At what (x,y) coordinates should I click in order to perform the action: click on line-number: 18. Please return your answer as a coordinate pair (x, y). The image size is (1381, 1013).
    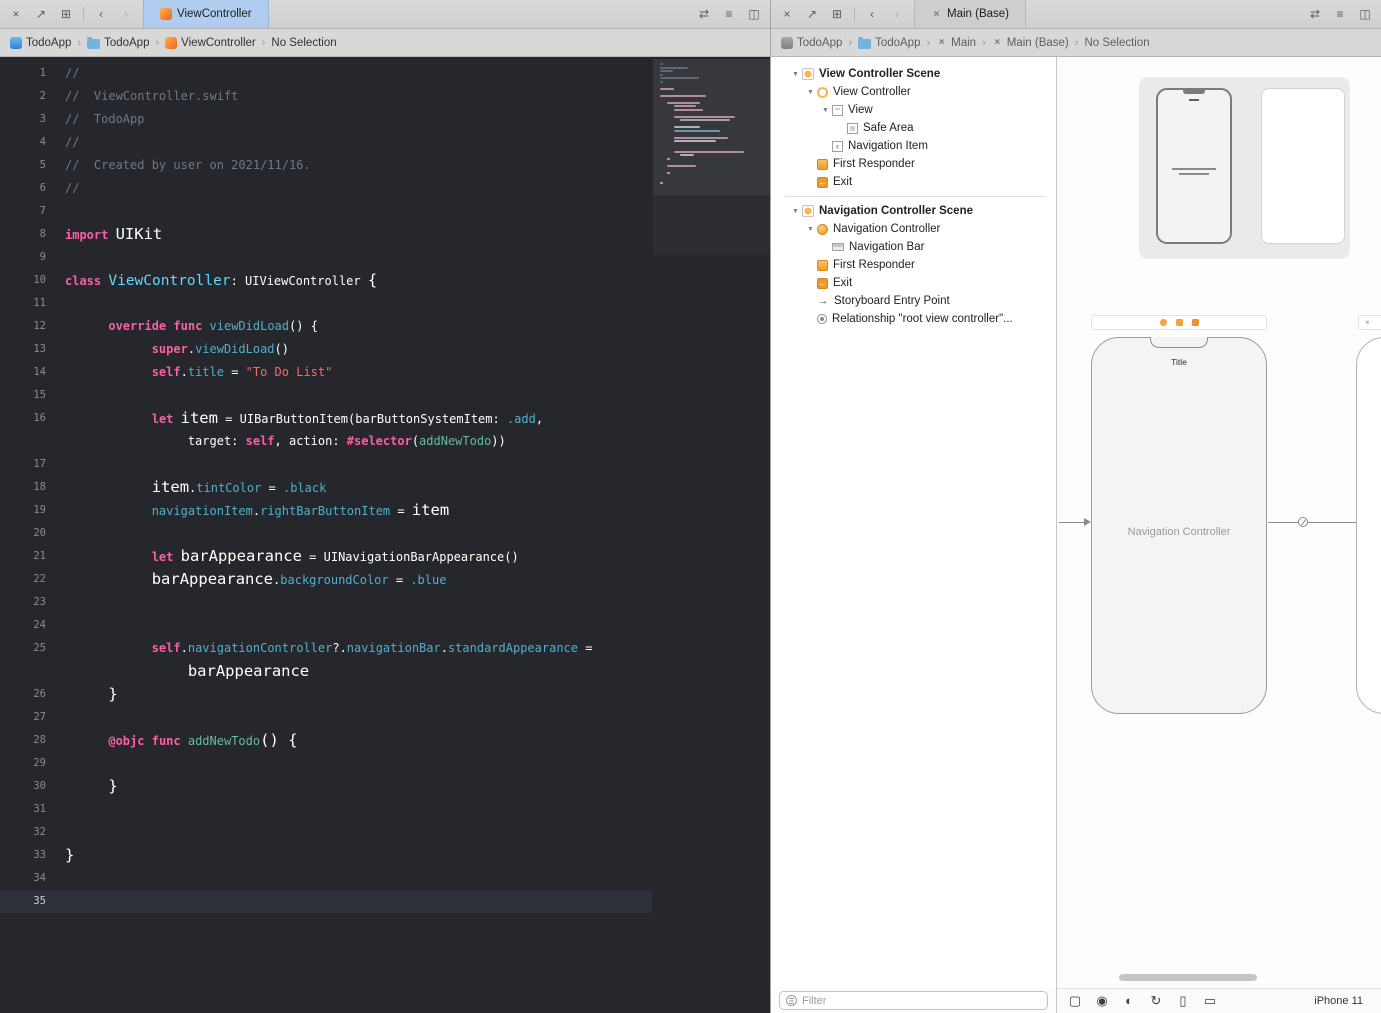
    Looking at the image, I should click on (23, 487).